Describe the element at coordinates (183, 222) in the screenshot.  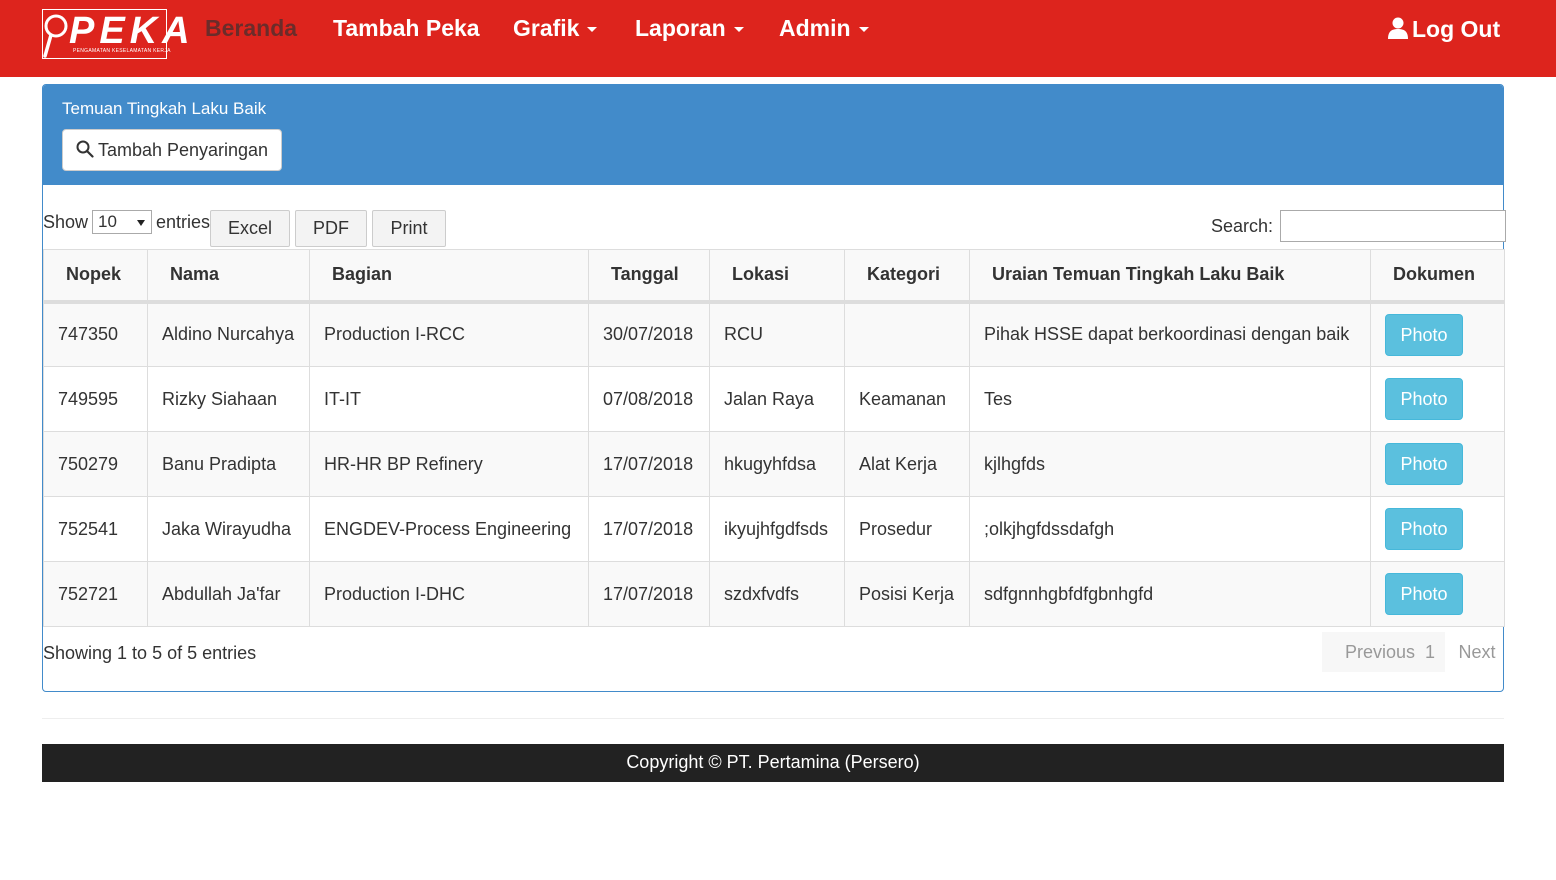
I see `entries-label: entries` at that location.